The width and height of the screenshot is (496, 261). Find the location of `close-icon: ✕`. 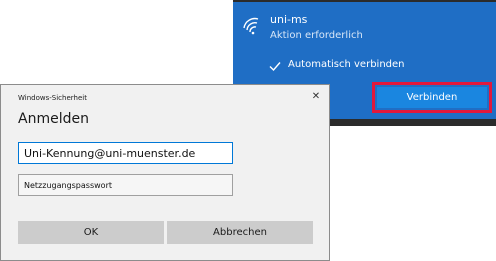

close-icon: ✕ is located at coordinates (316, 97).